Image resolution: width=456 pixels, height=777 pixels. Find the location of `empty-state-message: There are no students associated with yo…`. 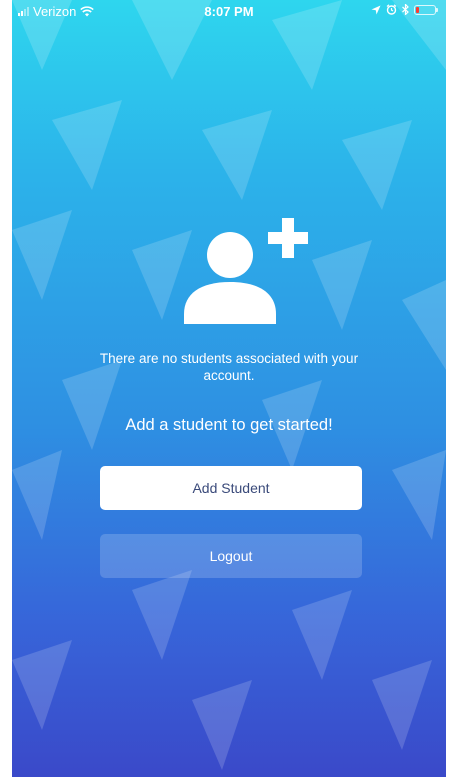

empty-state-message: There are no students associated with yo… is located at coordinates (229, 367).